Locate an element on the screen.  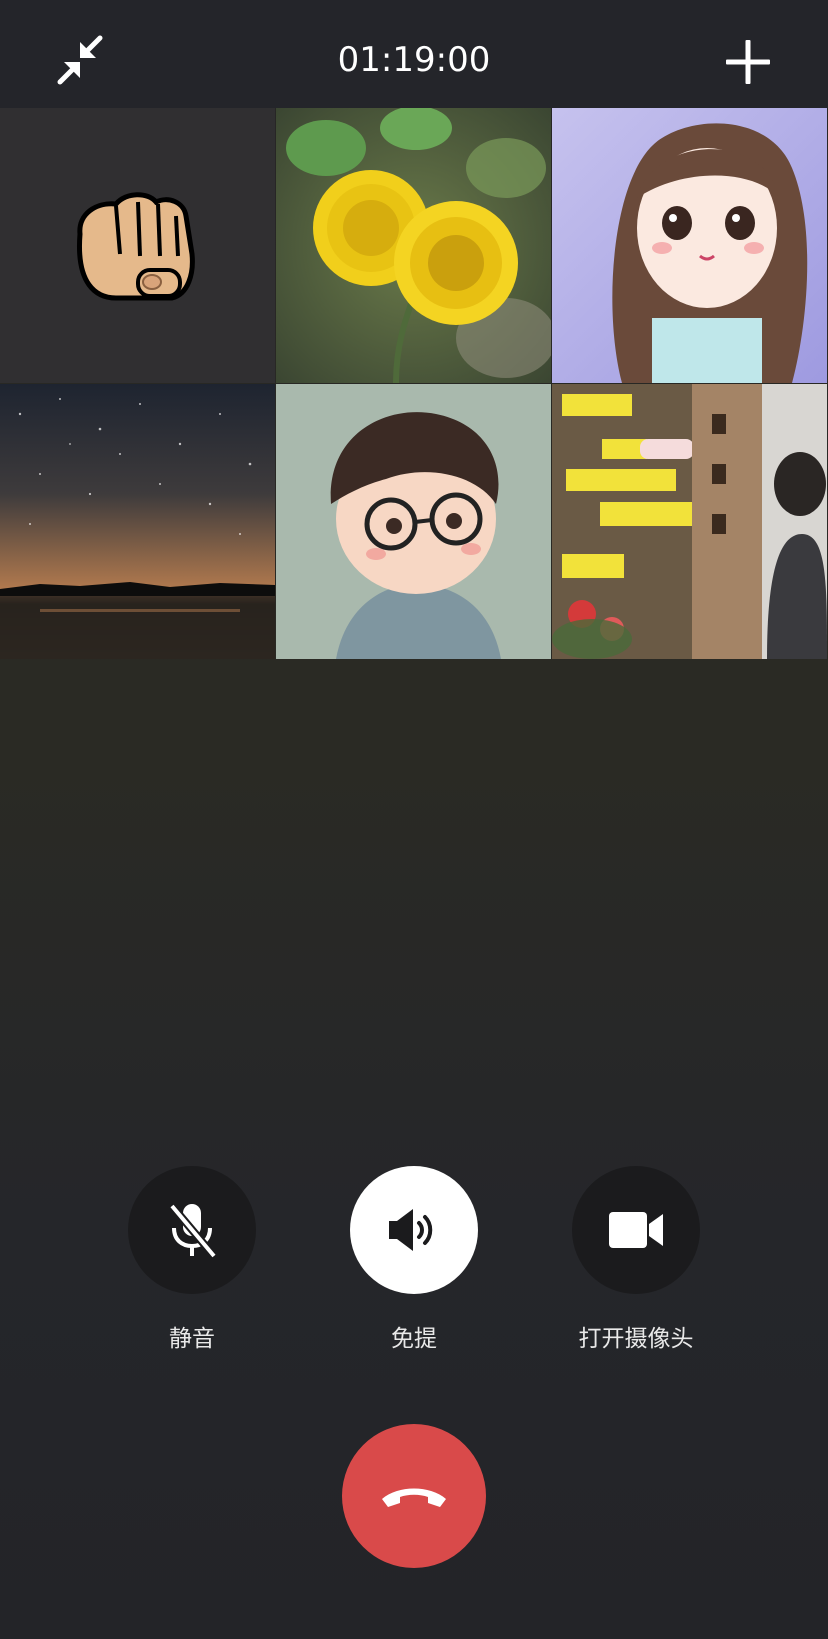
camera-label: 打开摄像头 is located at coordinates (636, 1339).